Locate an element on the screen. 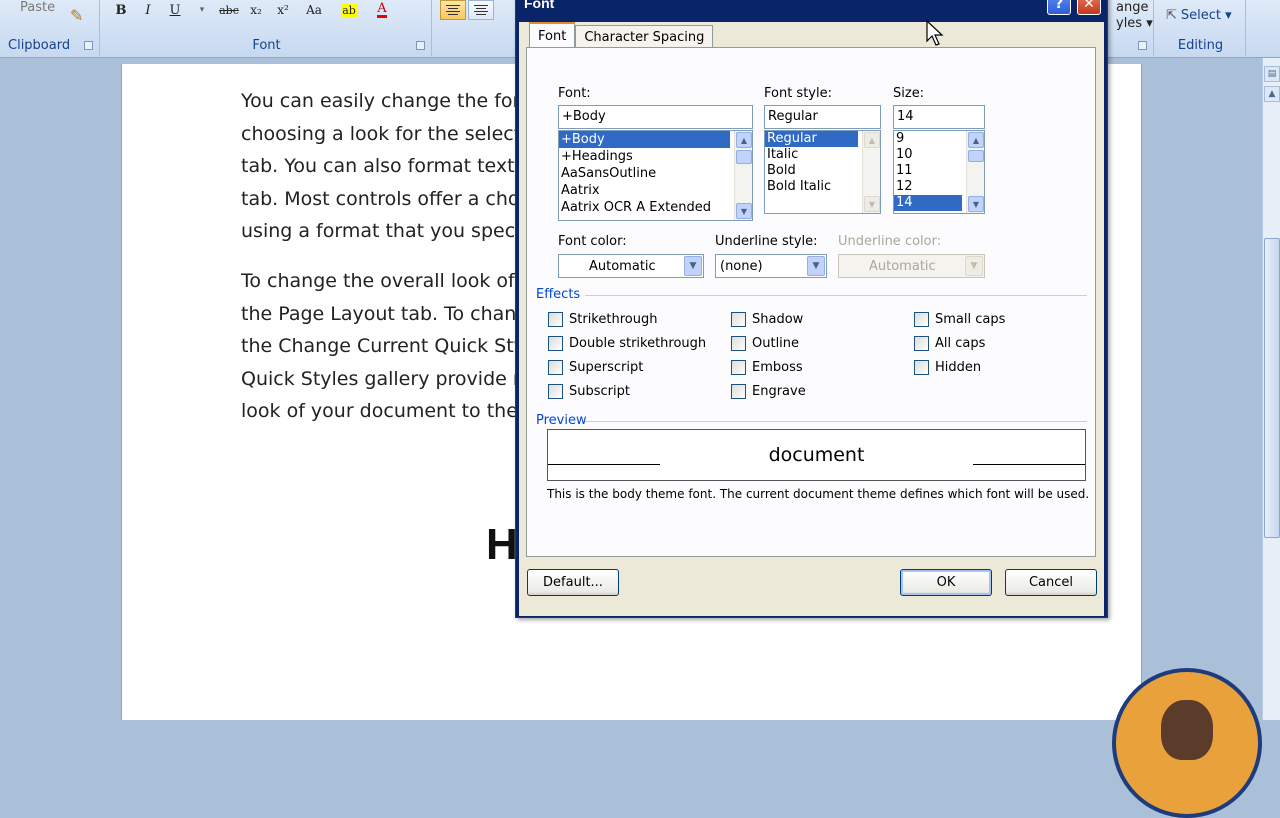  tab-character-spacing: Character Spacing is located at coordinates (644, 37).